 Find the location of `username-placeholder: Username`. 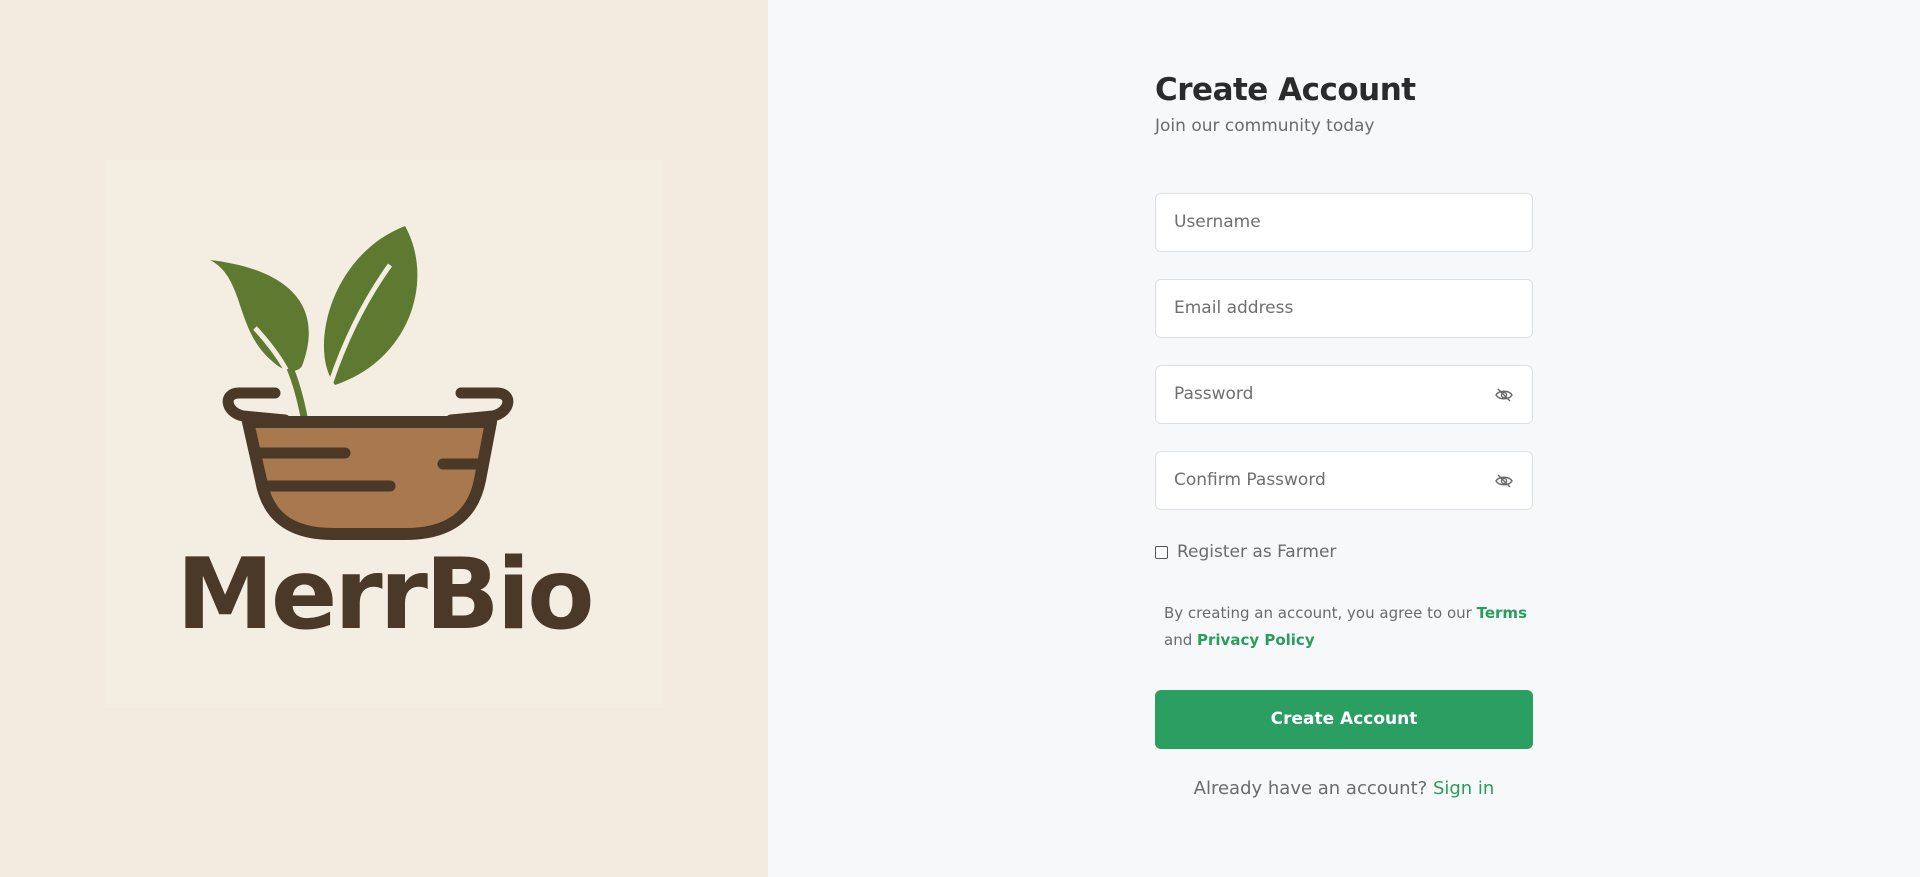

username-placeholder: Username is located at coordinates (1217, 222).